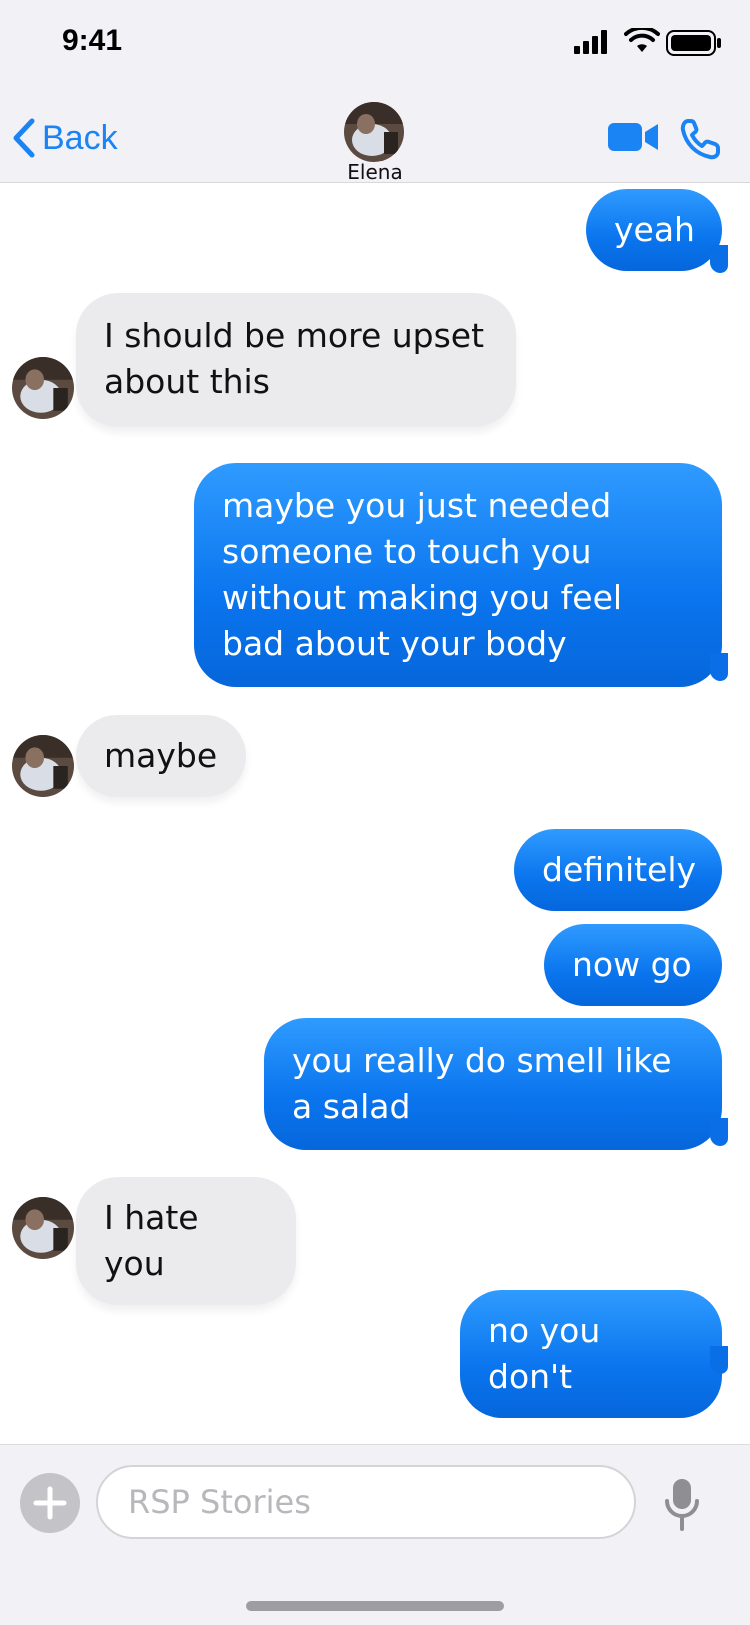  Describe the element at coordinates (161, 756) in the screenshot. I see `incoming-message-bubble: maybe` at that location.